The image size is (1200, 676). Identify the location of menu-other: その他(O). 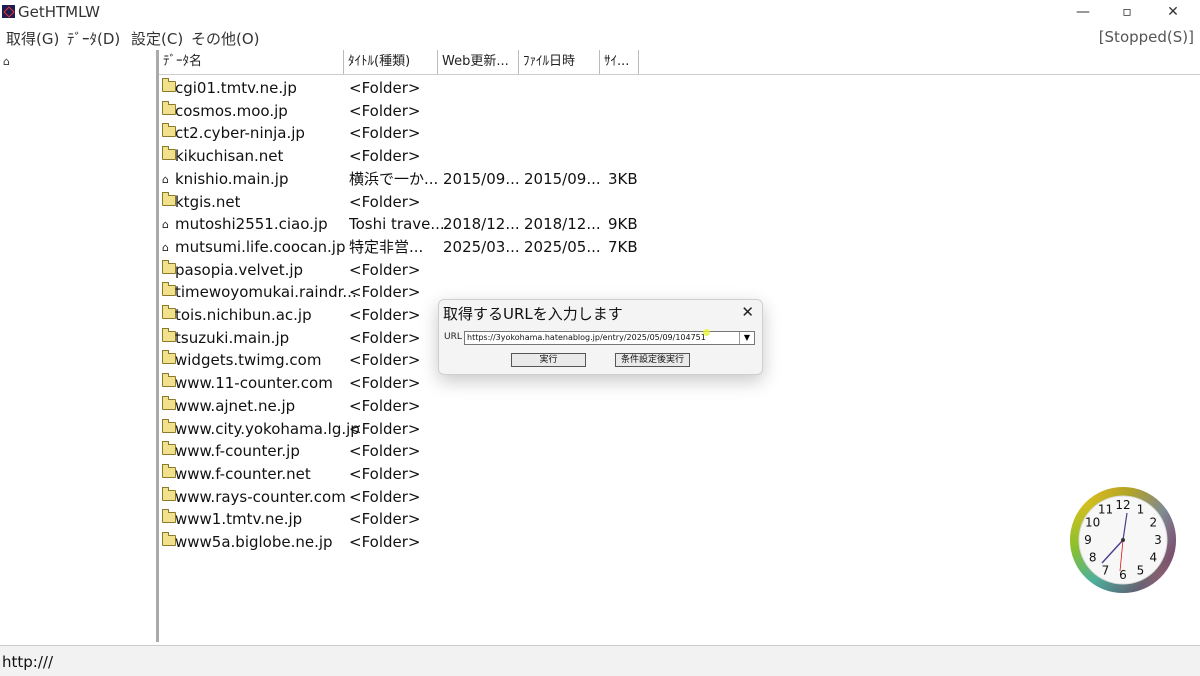
(225, 38).